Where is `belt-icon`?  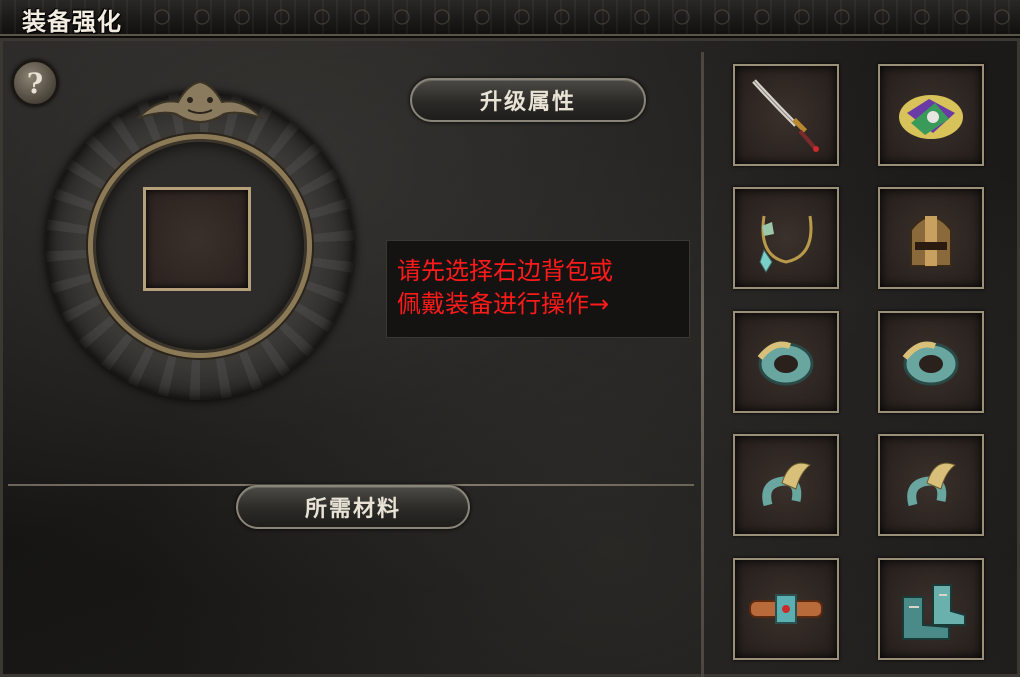 belt-icon is located at coordinates (786, 609).